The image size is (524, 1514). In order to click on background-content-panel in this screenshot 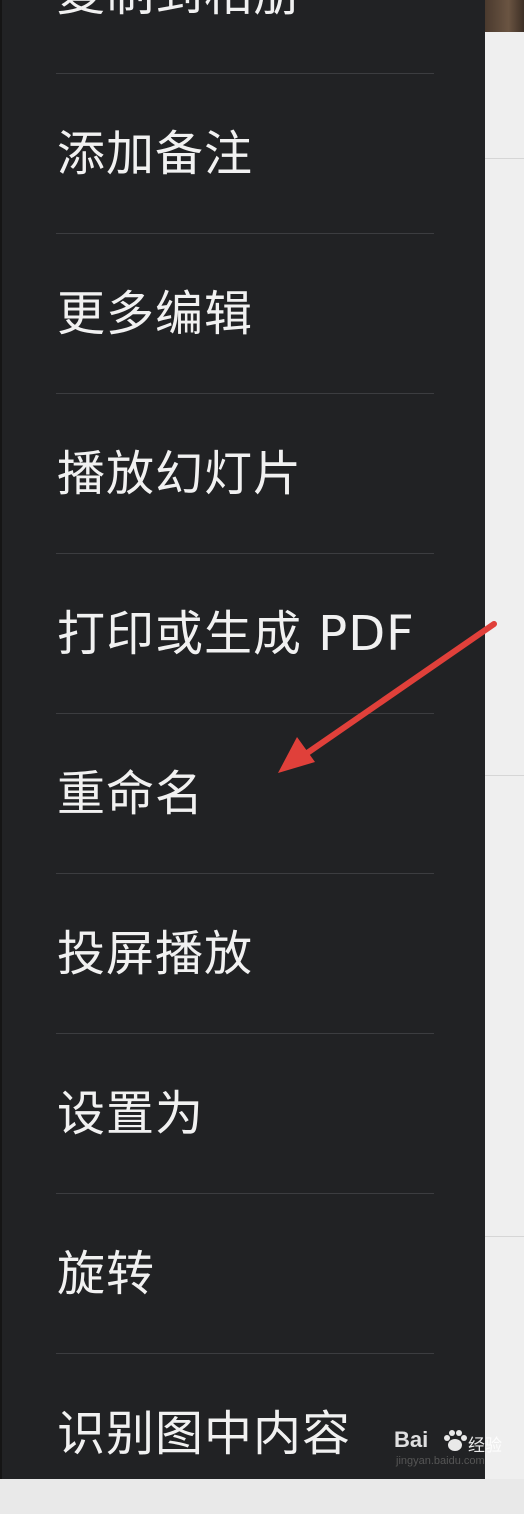, I will do `click(504, 755)`.